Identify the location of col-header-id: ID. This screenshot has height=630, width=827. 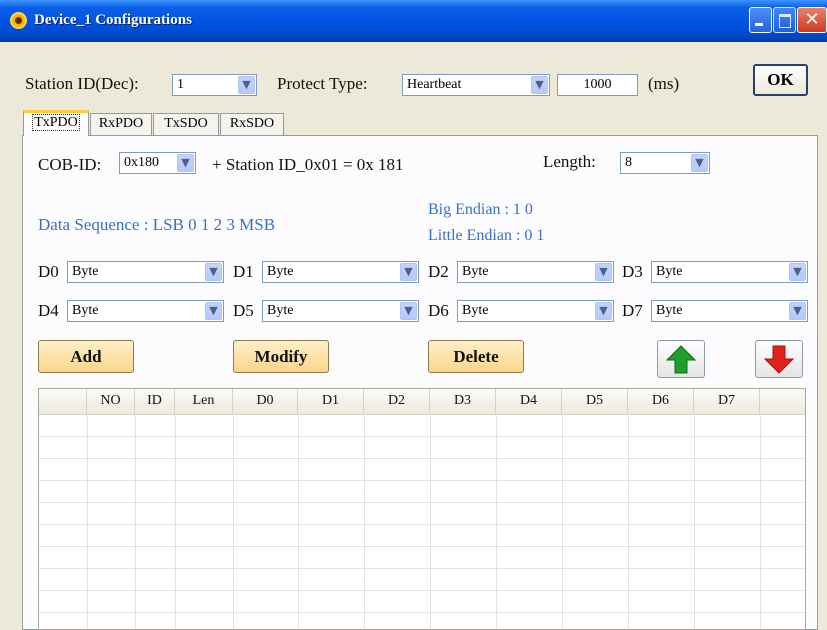
(155, 401).